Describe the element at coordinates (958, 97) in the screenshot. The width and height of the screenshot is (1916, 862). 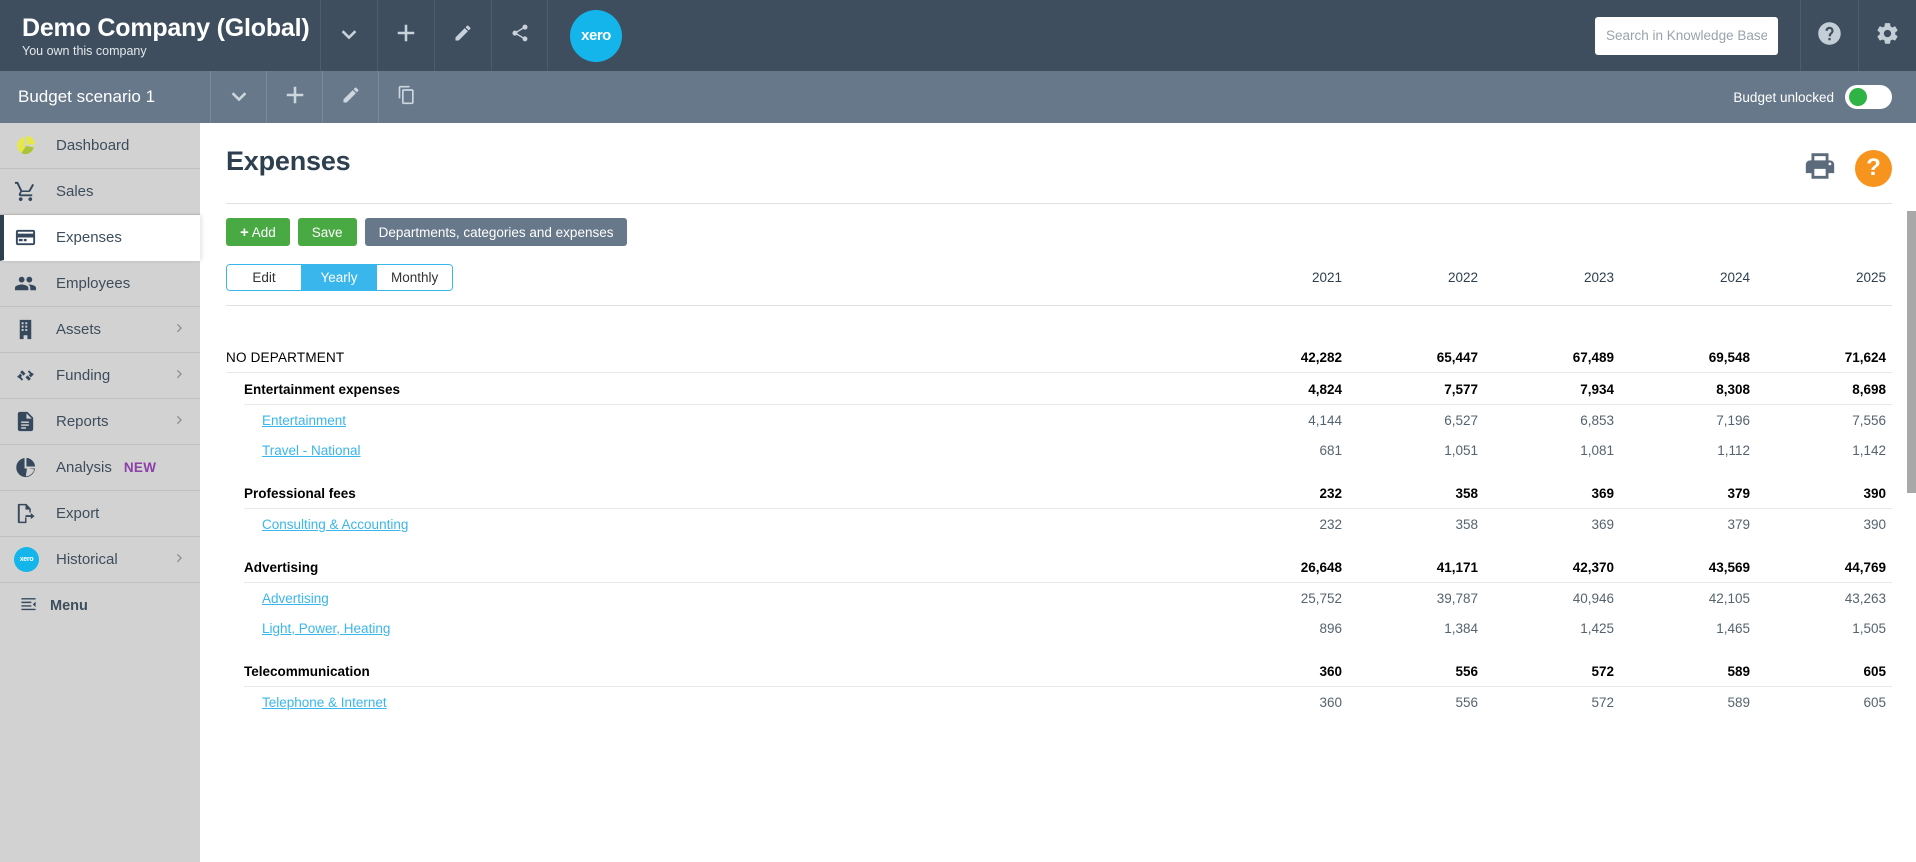
I see `scenario-bar: Budget scenario 1 Budget unlocked` at that location.